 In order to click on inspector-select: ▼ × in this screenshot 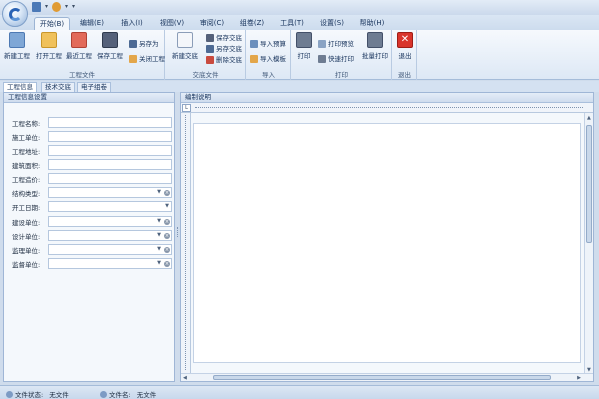, I will do `click(110, 263)`.